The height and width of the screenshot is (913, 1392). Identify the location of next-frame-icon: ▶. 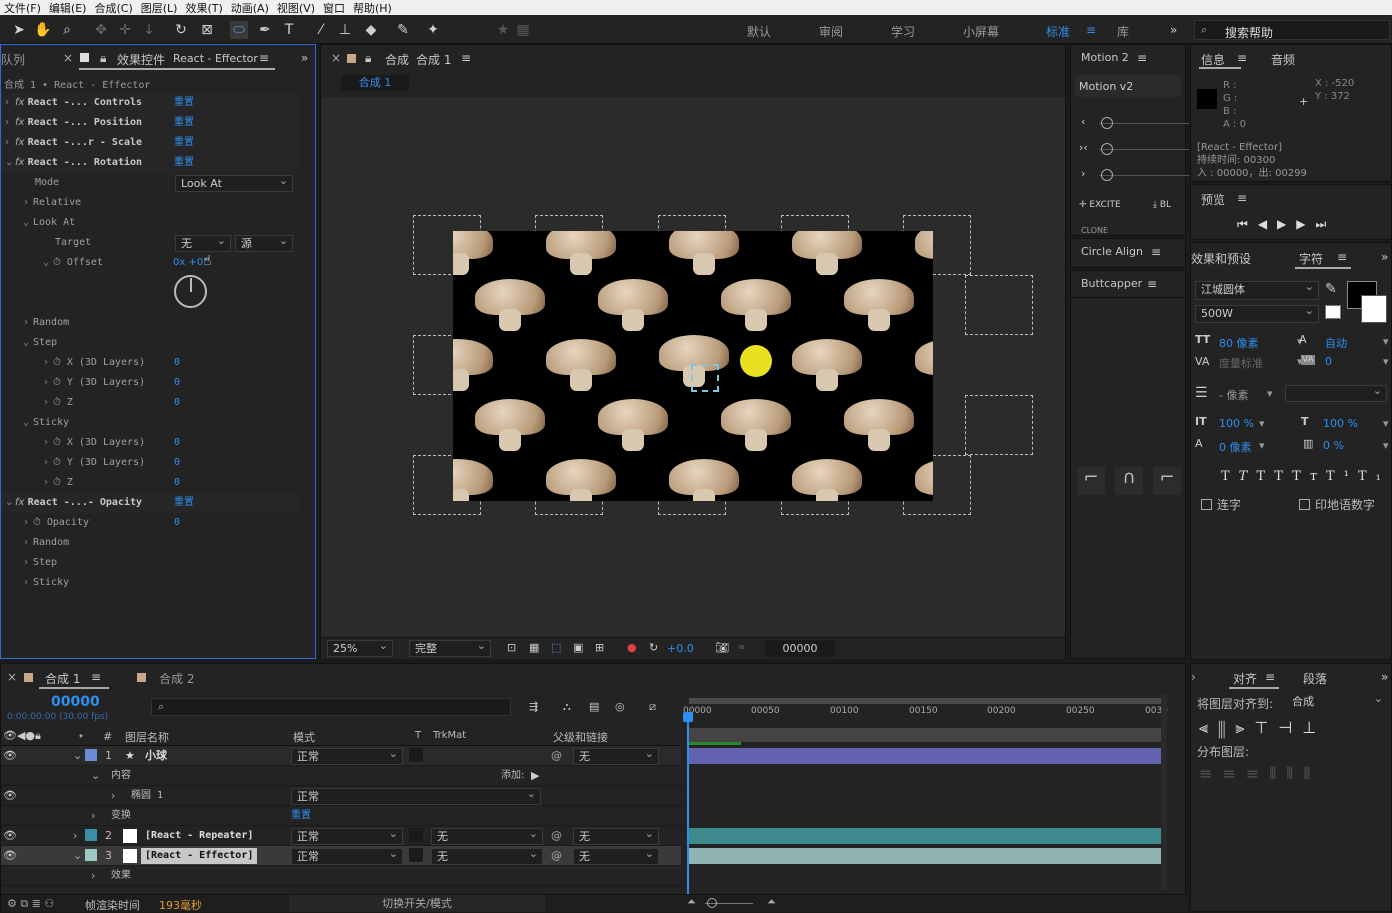
(1305, 224).